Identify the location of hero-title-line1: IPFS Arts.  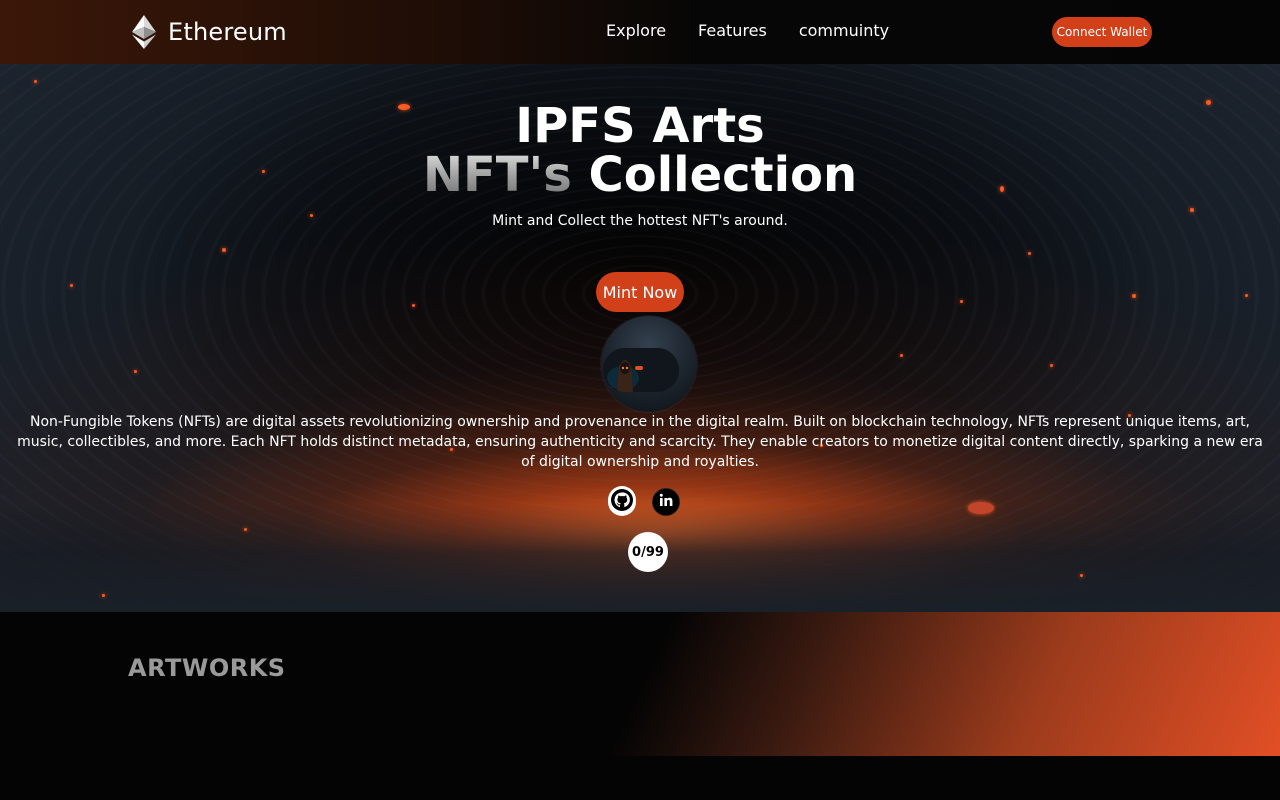
(640, 126).